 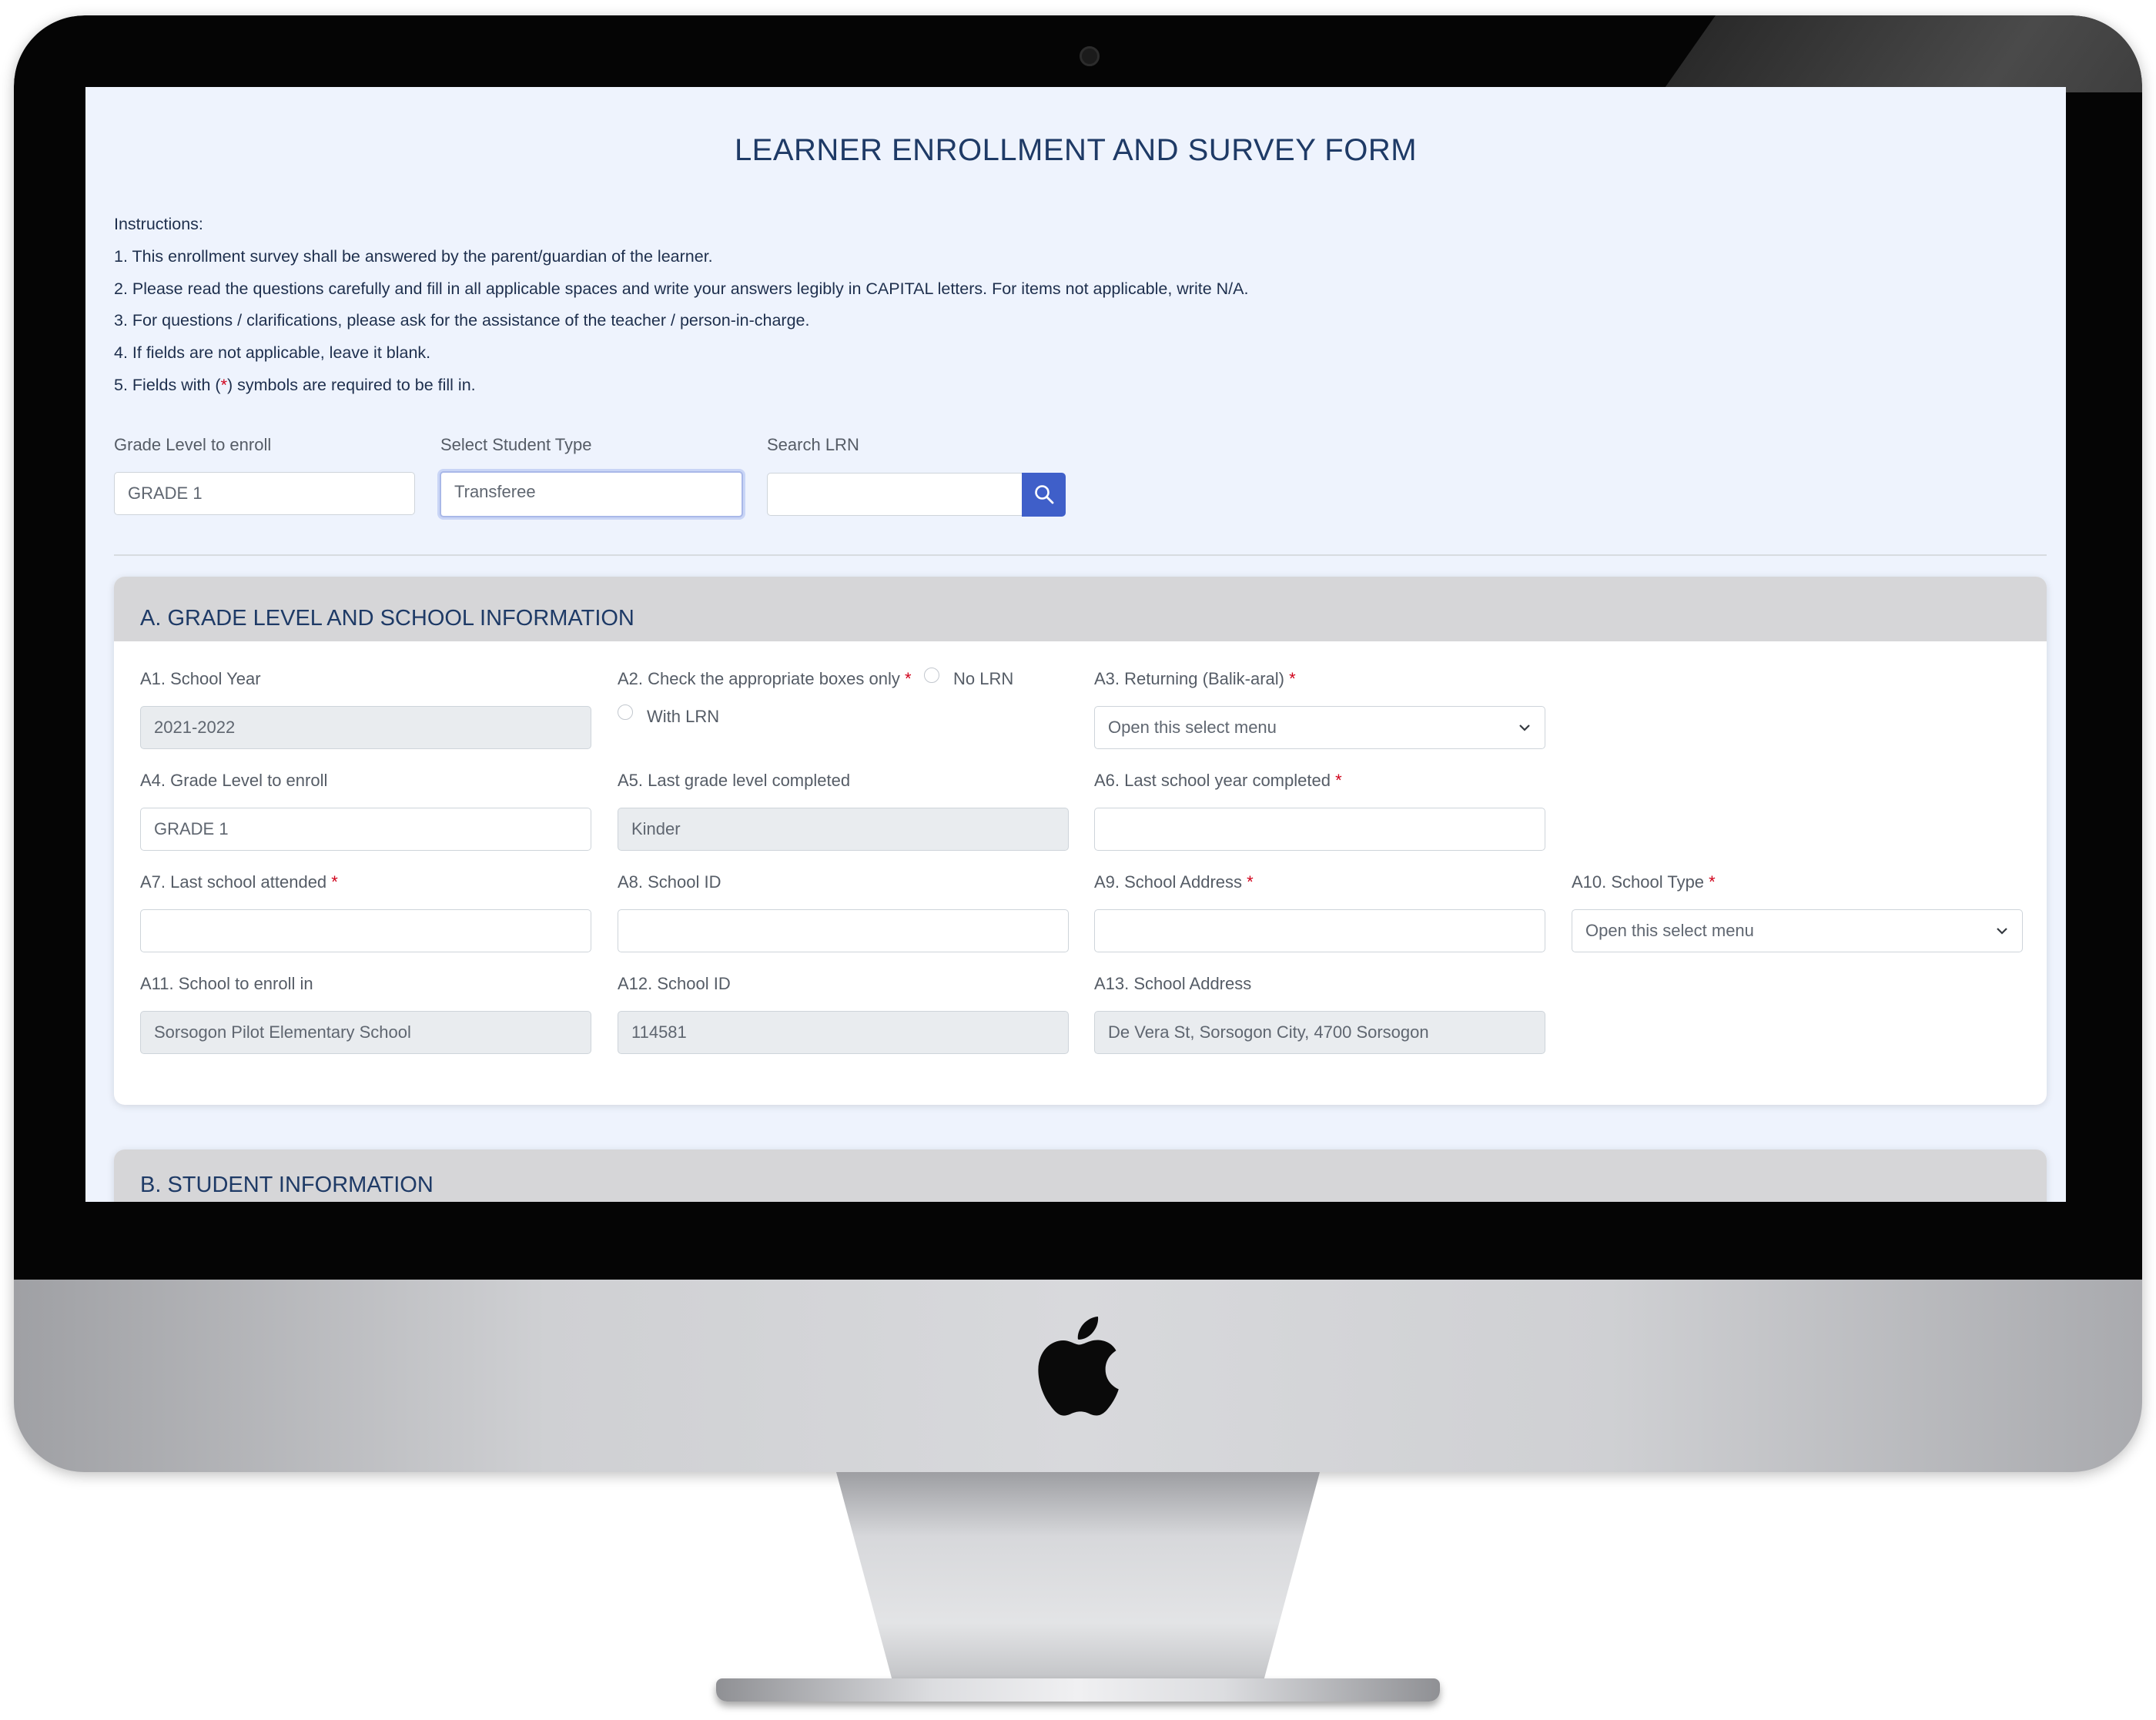 I want to click on imac-stand-base, so click(x=1078, y=1690).